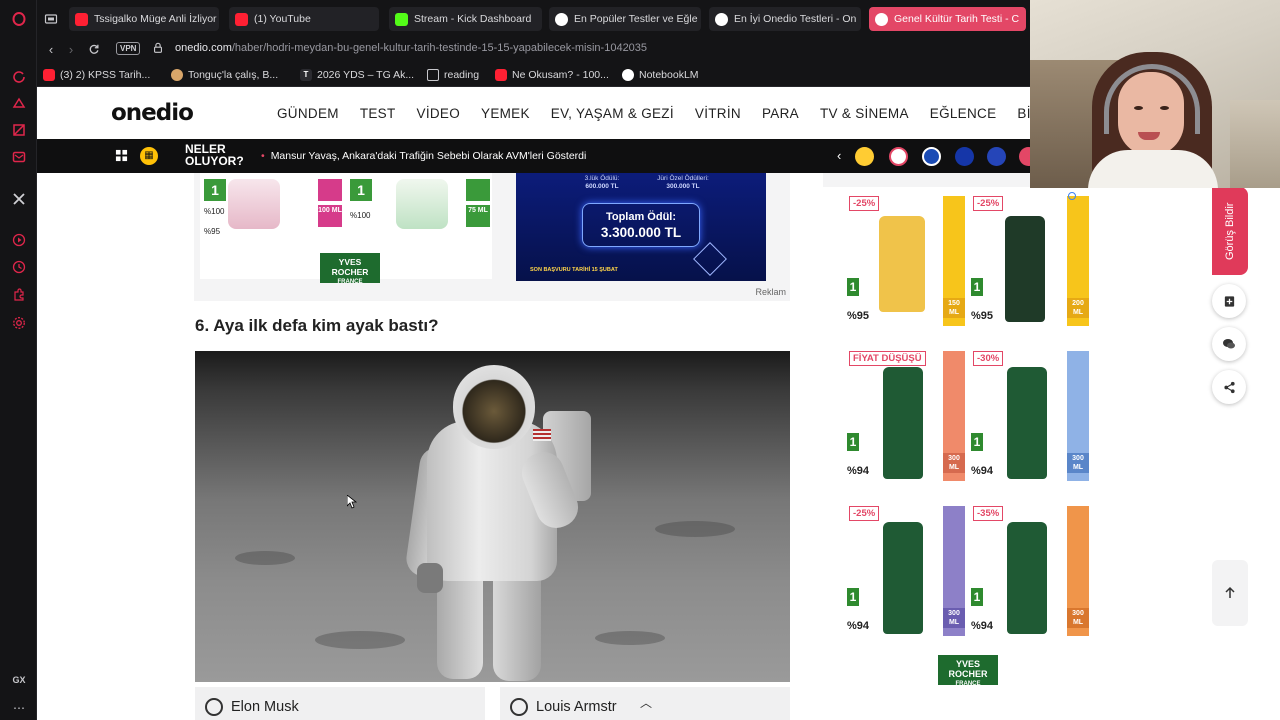 Image resolution: width=1280 pixels, height=720 pixels. Describe the element at coordinates (19, 295) in the screenshot. I see `extensions-icon` at that location.